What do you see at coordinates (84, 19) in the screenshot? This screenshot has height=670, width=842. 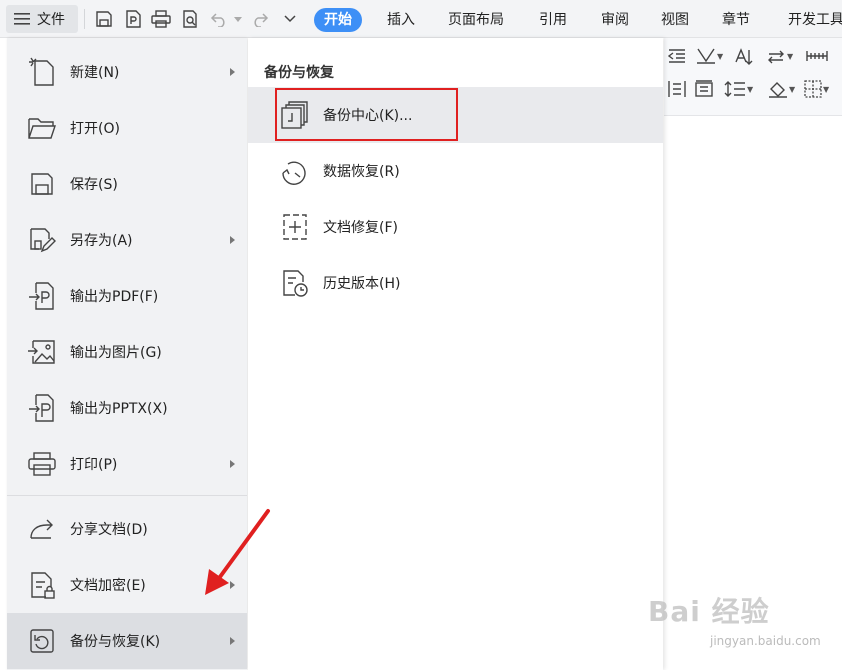 I see `toolbar-separator` at bounding box center [84, 19].